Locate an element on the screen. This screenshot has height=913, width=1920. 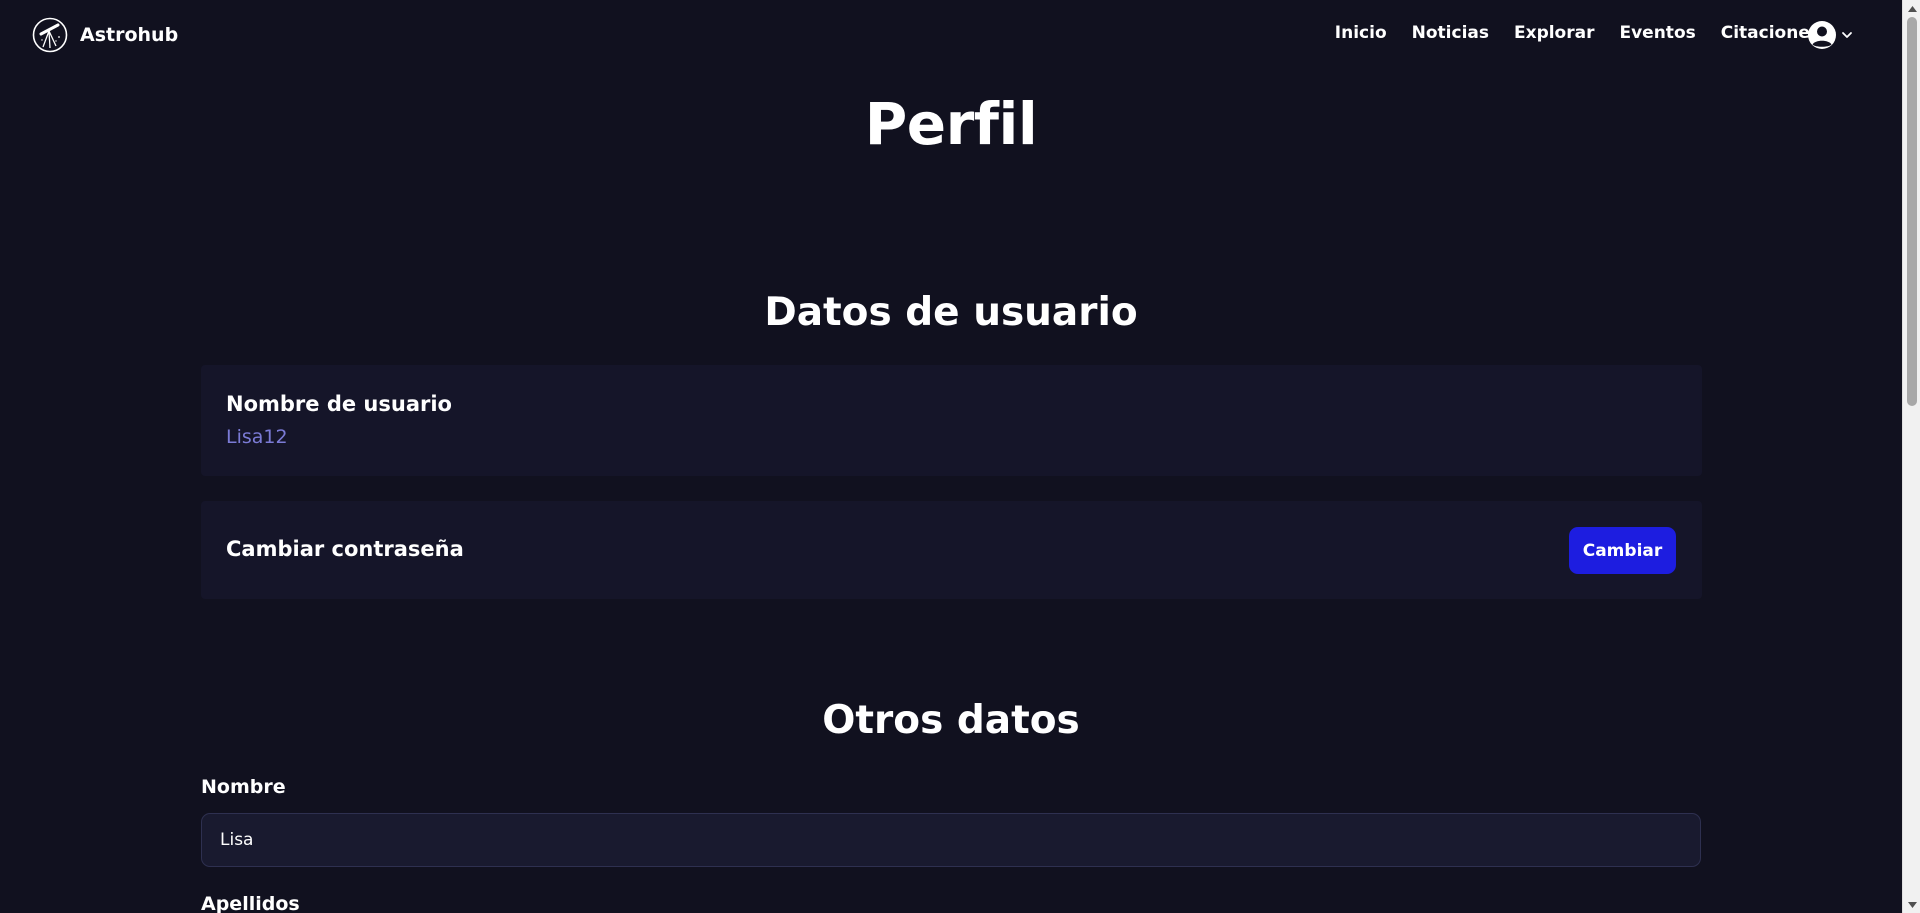
change-password-button: Cambiar is located at coordinates (1622, 550).